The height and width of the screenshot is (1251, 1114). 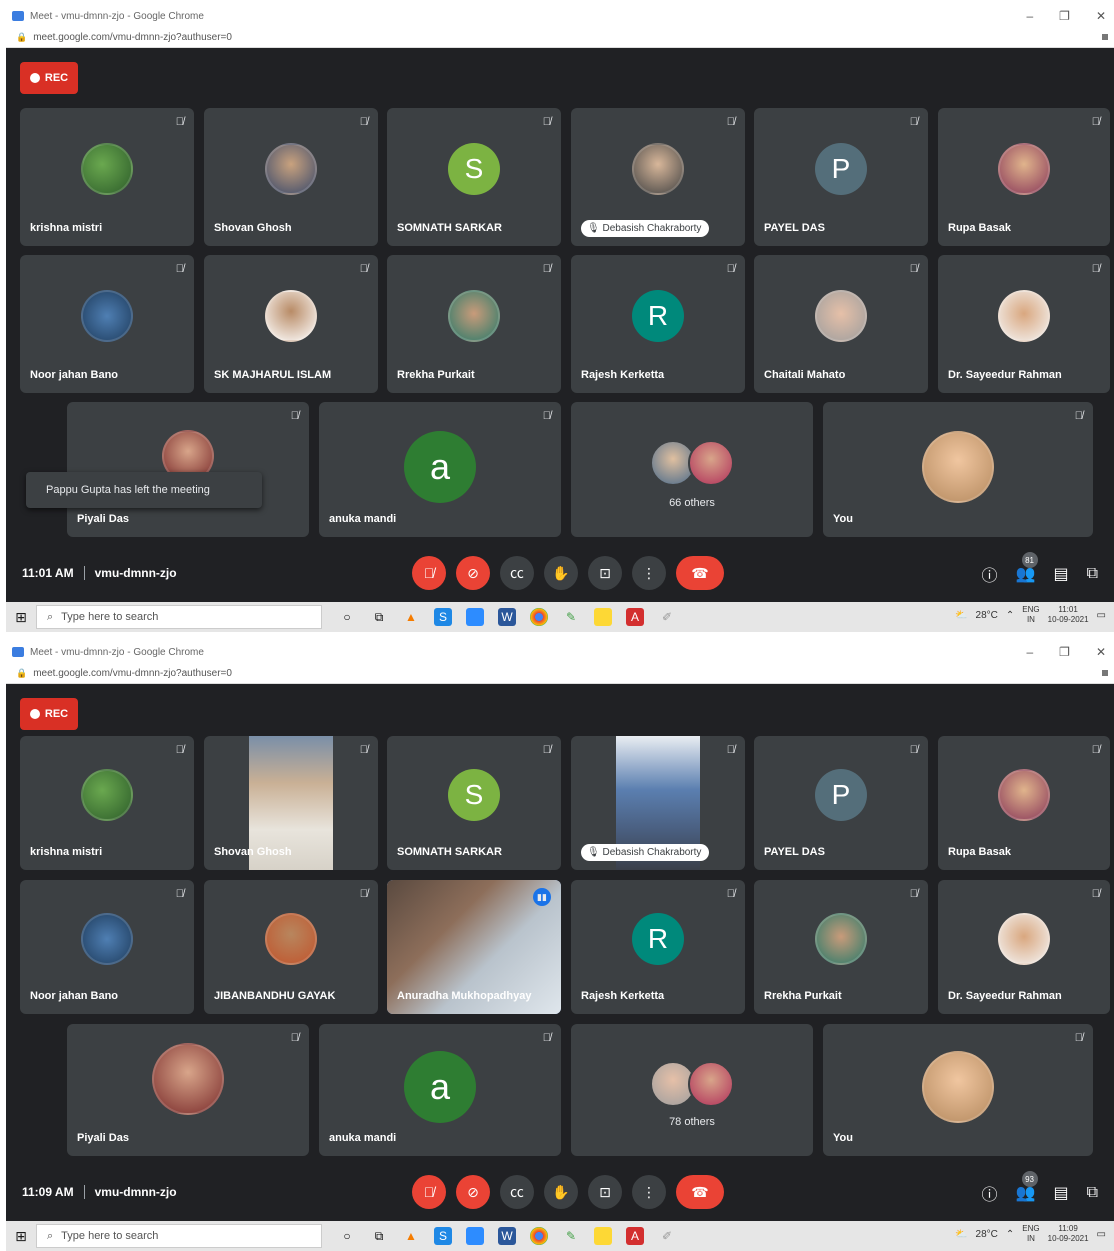 I want to click on people-icon: 👥 81, so click(x=1027, y=568).